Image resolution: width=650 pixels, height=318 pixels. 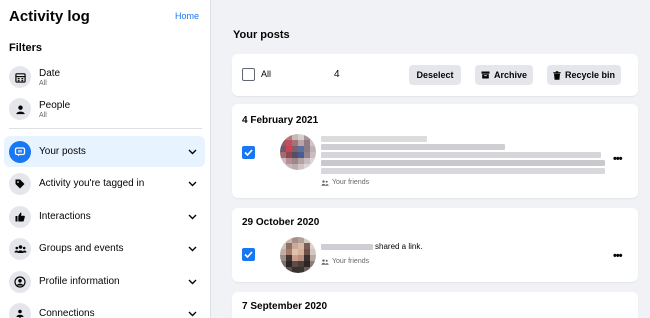 I want to click on nav-label-connections: Connections, so click(x=67, y=313).